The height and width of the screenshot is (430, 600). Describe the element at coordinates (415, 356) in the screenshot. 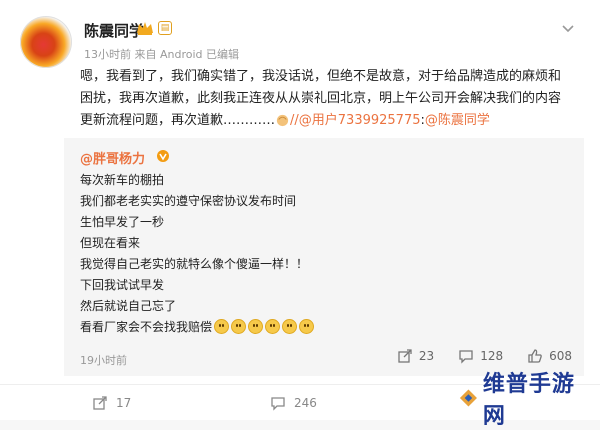

I see `quoted-share-button: 23` at that location.